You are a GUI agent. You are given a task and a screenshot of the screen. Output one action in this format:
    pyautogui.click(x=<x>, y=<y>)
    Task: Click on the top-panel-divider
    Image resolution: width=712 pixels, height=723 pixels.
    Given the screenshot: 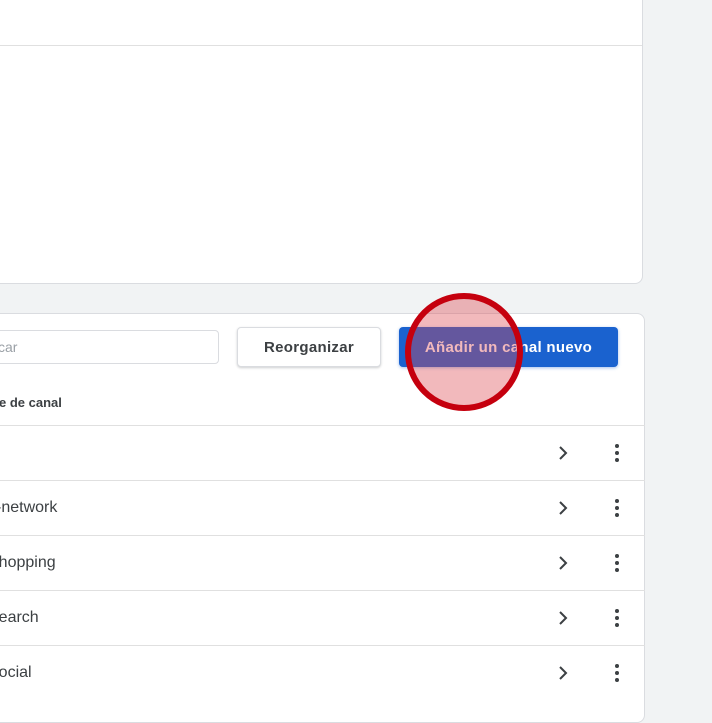 What is the action you would take?
    pyautogui.click(x=321, y=45)
    